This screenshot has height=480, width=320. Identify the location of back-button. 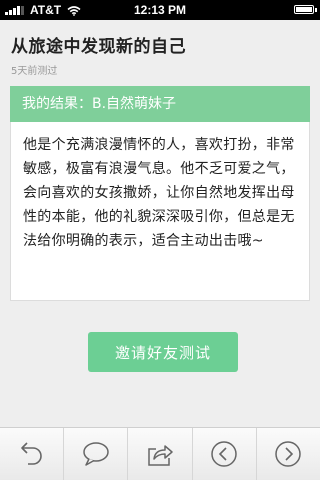
(225, 454).